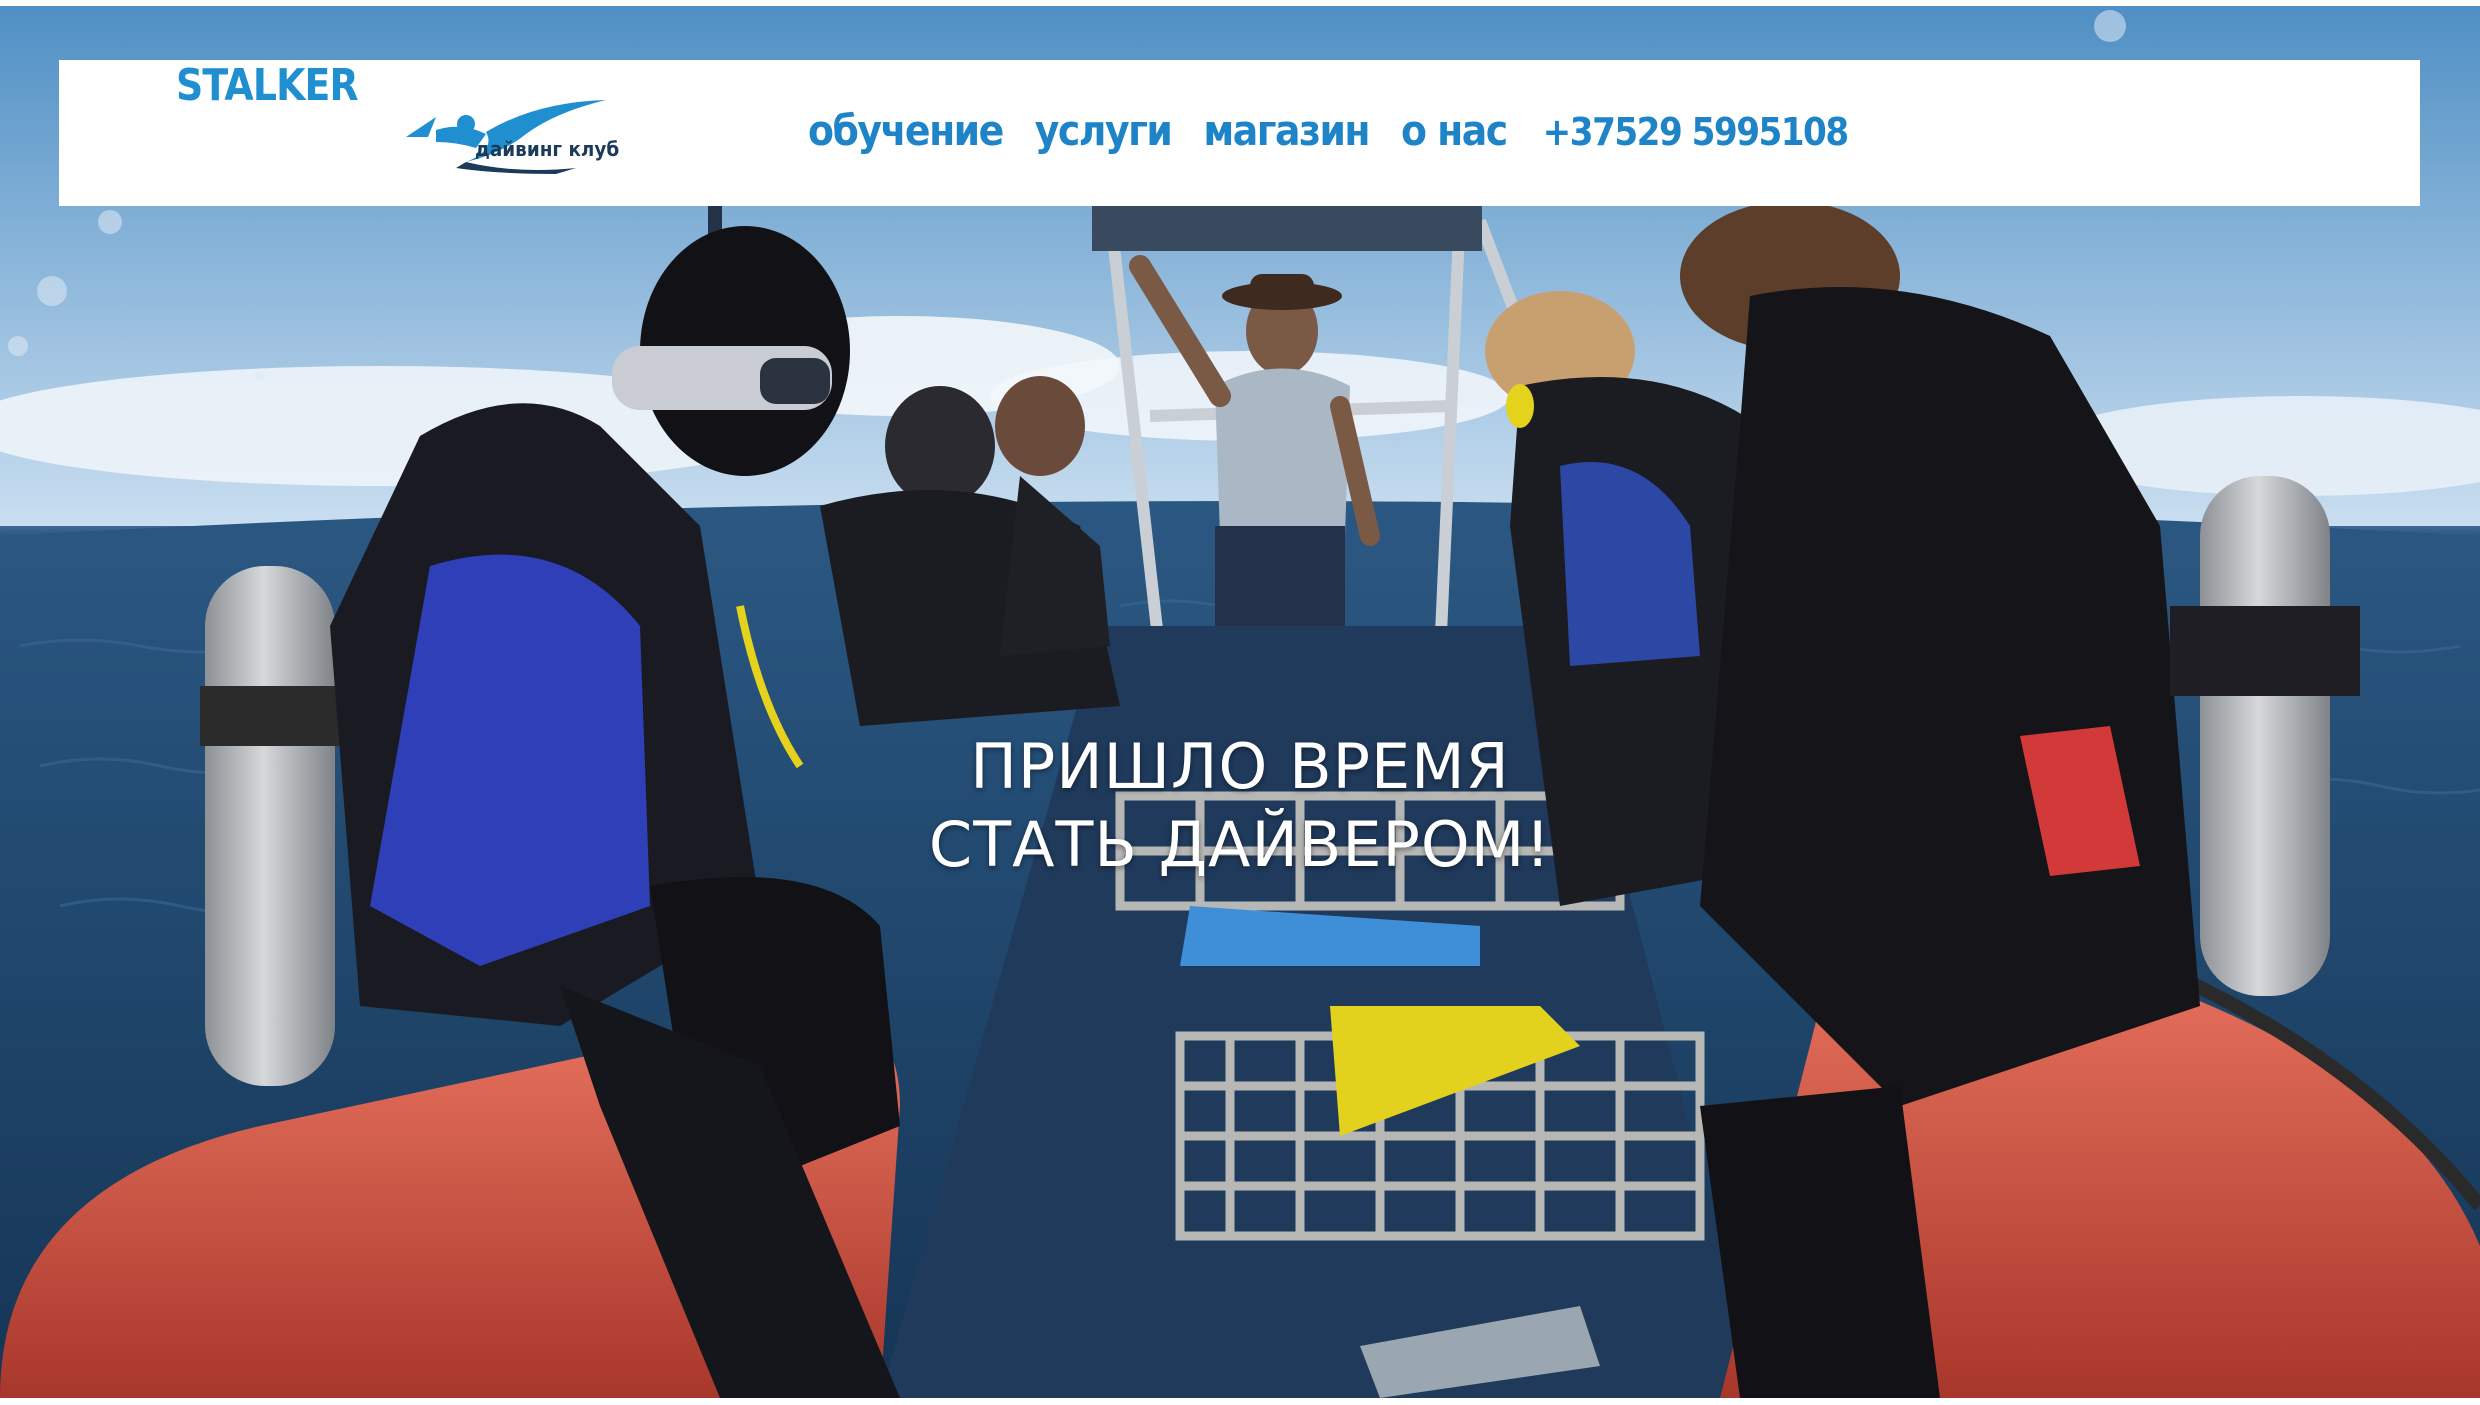  What do you see at coordinates (1104, 130) in the screenshot?
I see `nav-item-services: услуги` at bounding box center [1104, 130].